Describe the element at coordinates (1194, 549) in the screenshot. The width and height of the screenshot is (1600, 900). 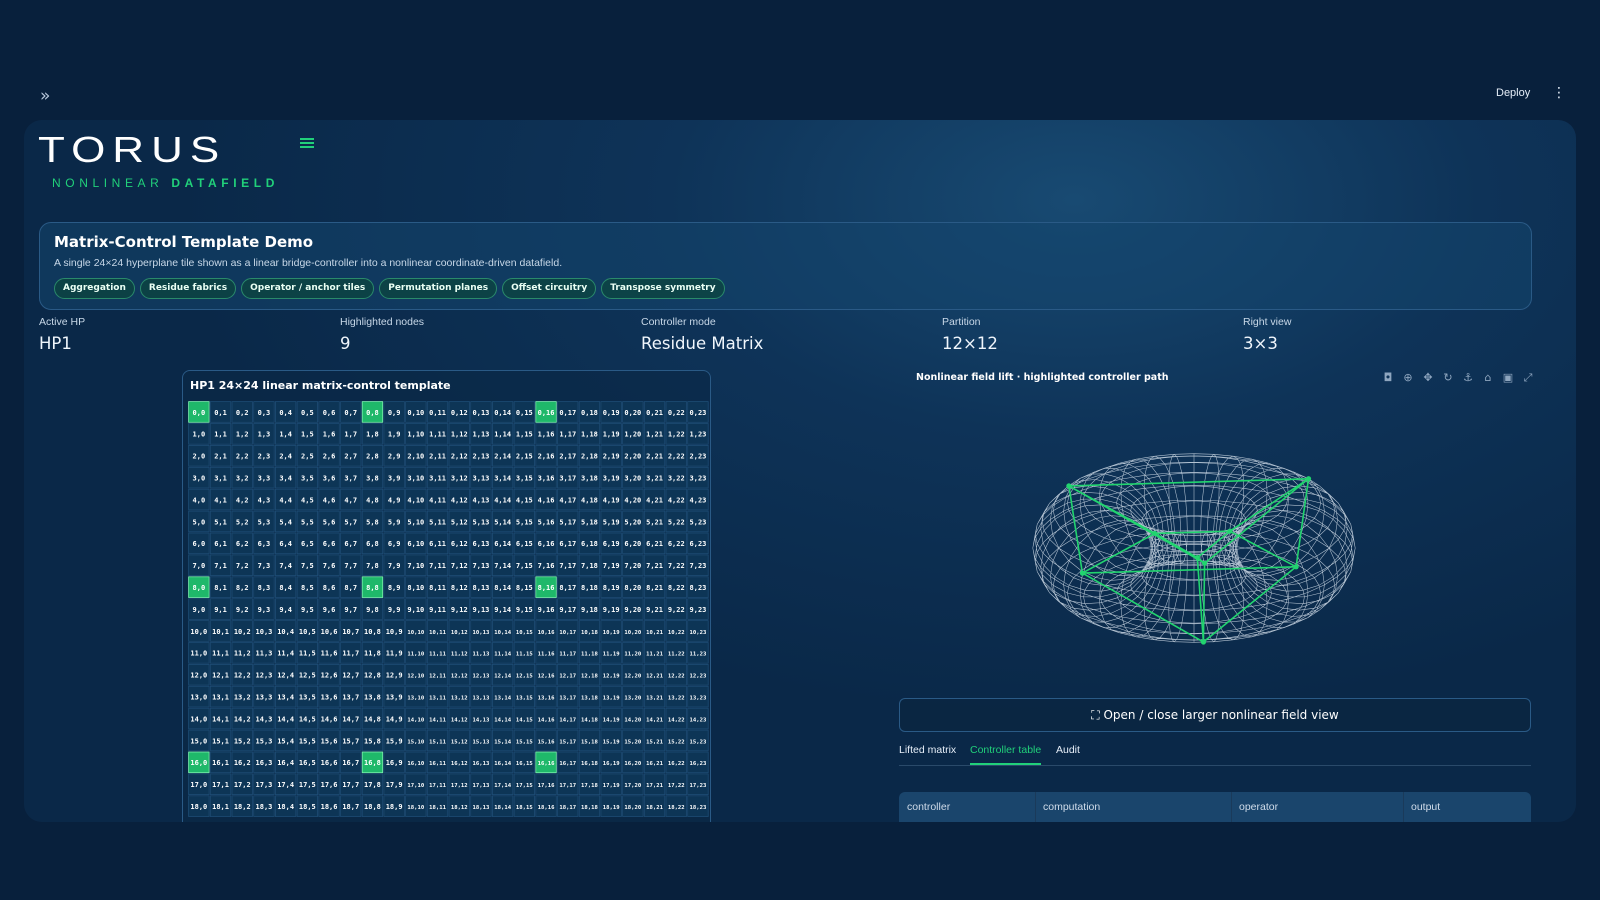
I see `torus-wireframe` at that location.